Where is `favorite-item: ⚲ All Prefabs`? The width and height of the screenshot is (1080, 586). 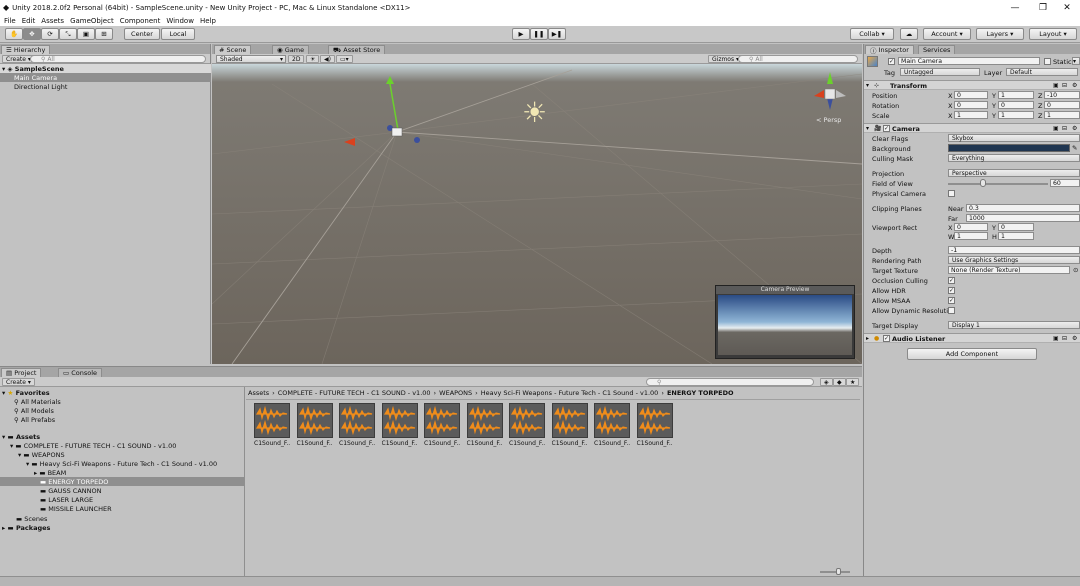 favorite-item: ⚲ All Prefabs is located at coordinates (122, 419).